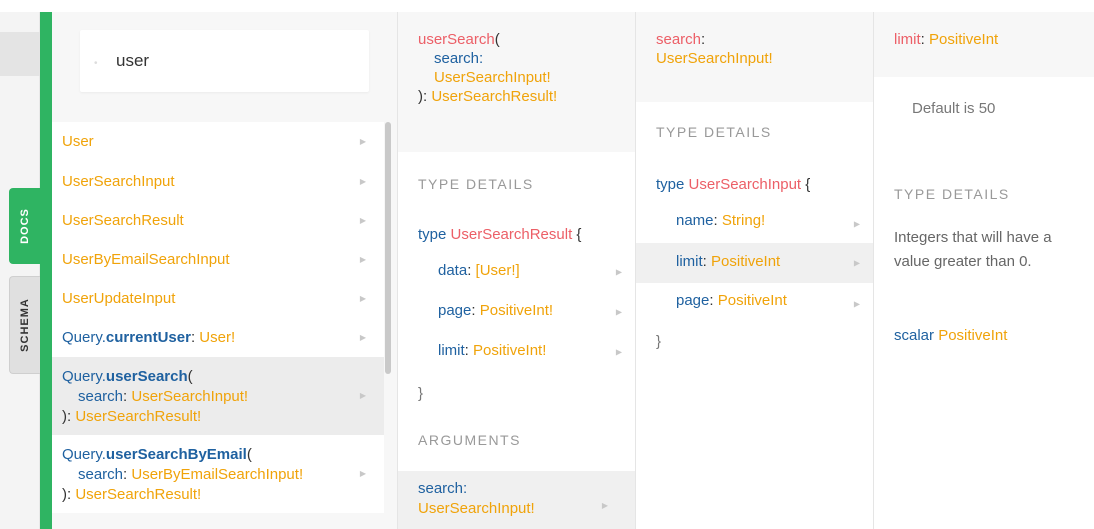  What do you see at coordinates (954, 108) in the screenshot?
I see `default-value-text: Default is 50` at bounding box center [954, 108].